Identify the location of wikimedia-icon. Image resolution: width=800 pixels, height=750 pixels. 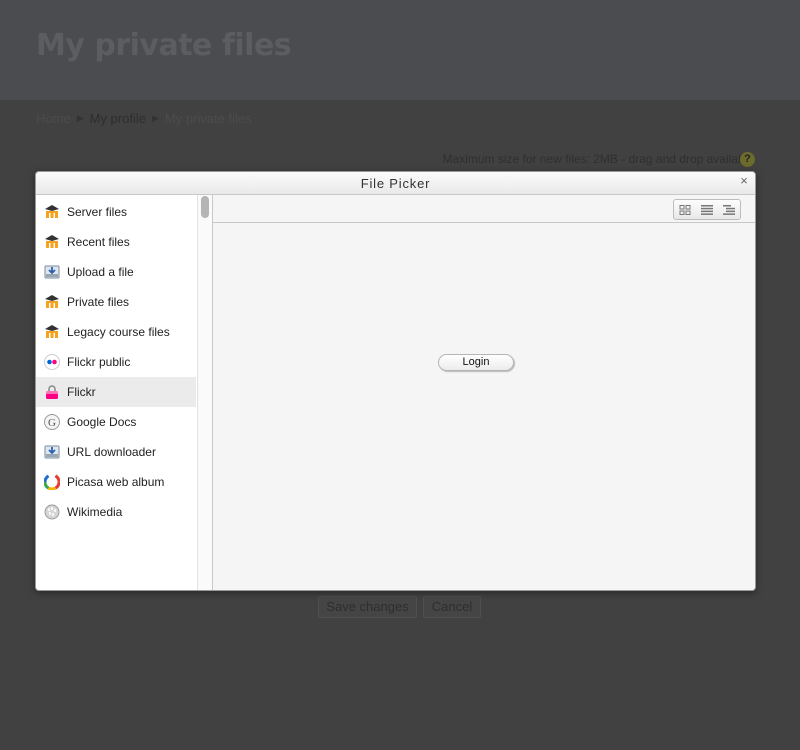
(52, 512).